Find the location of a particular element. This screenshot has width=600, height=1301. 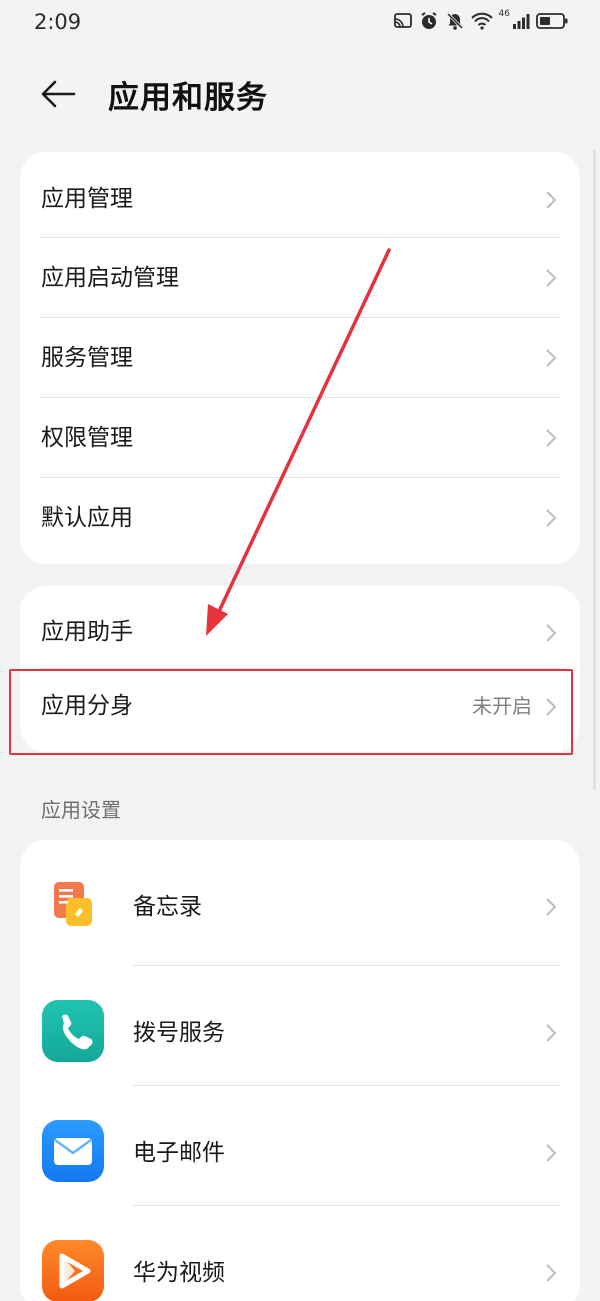

email-icon is located at coordinates (73, 1151).